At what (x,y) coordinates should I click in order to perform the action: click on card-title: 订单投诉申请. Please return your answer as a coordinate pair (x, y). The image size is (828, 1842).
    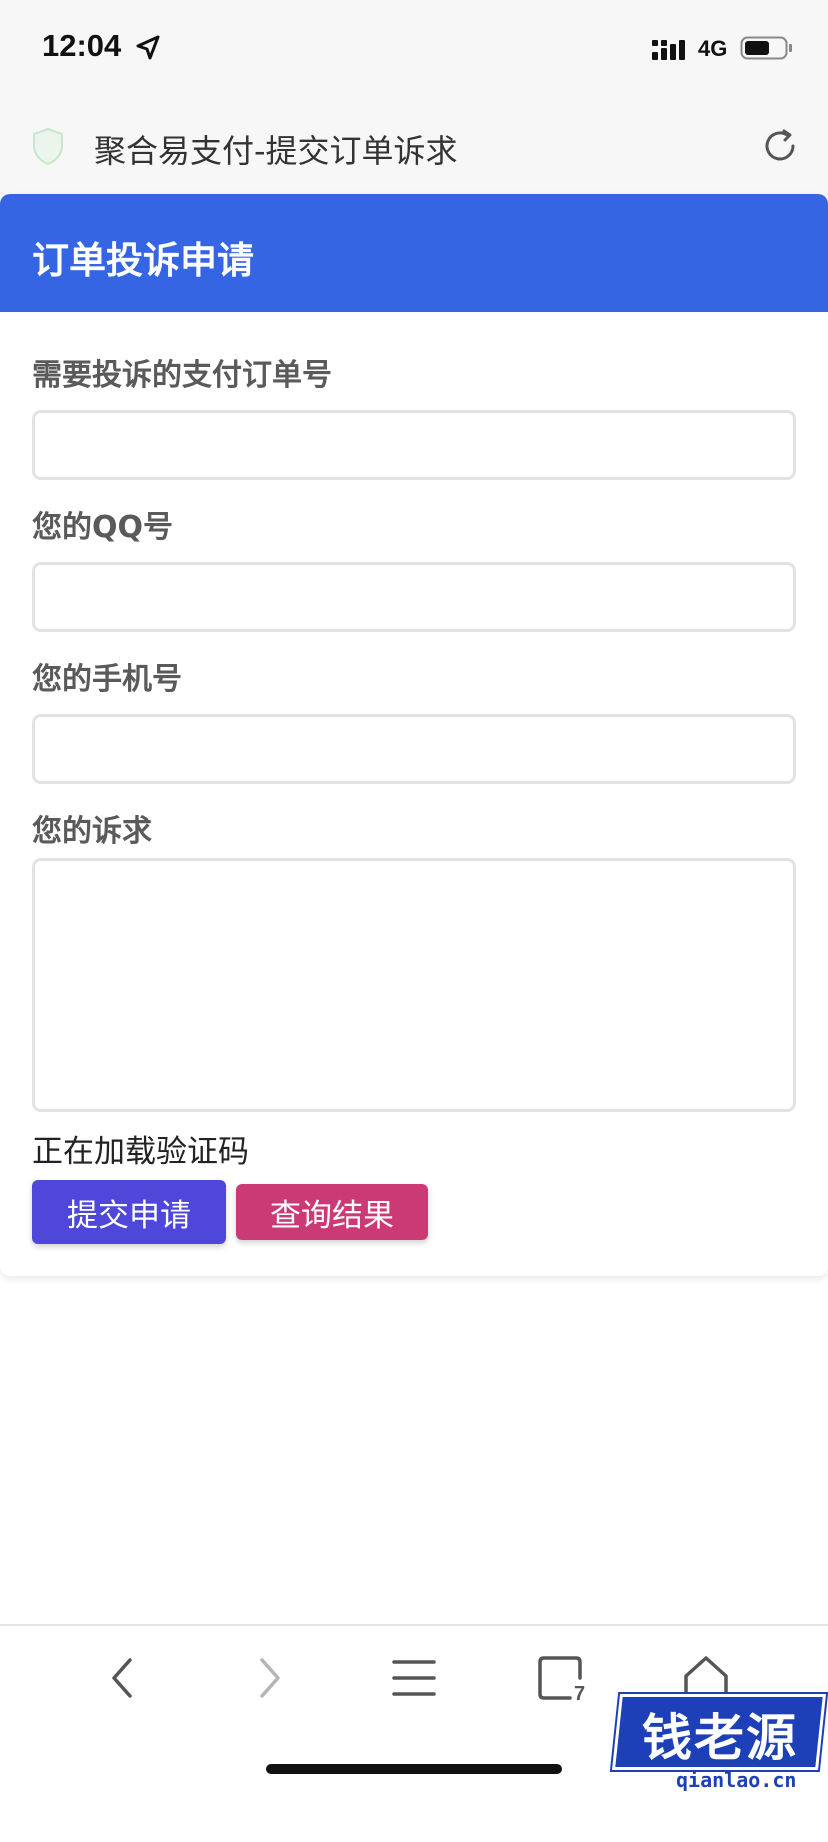
    Looking at the image, I should click on (143, 260).